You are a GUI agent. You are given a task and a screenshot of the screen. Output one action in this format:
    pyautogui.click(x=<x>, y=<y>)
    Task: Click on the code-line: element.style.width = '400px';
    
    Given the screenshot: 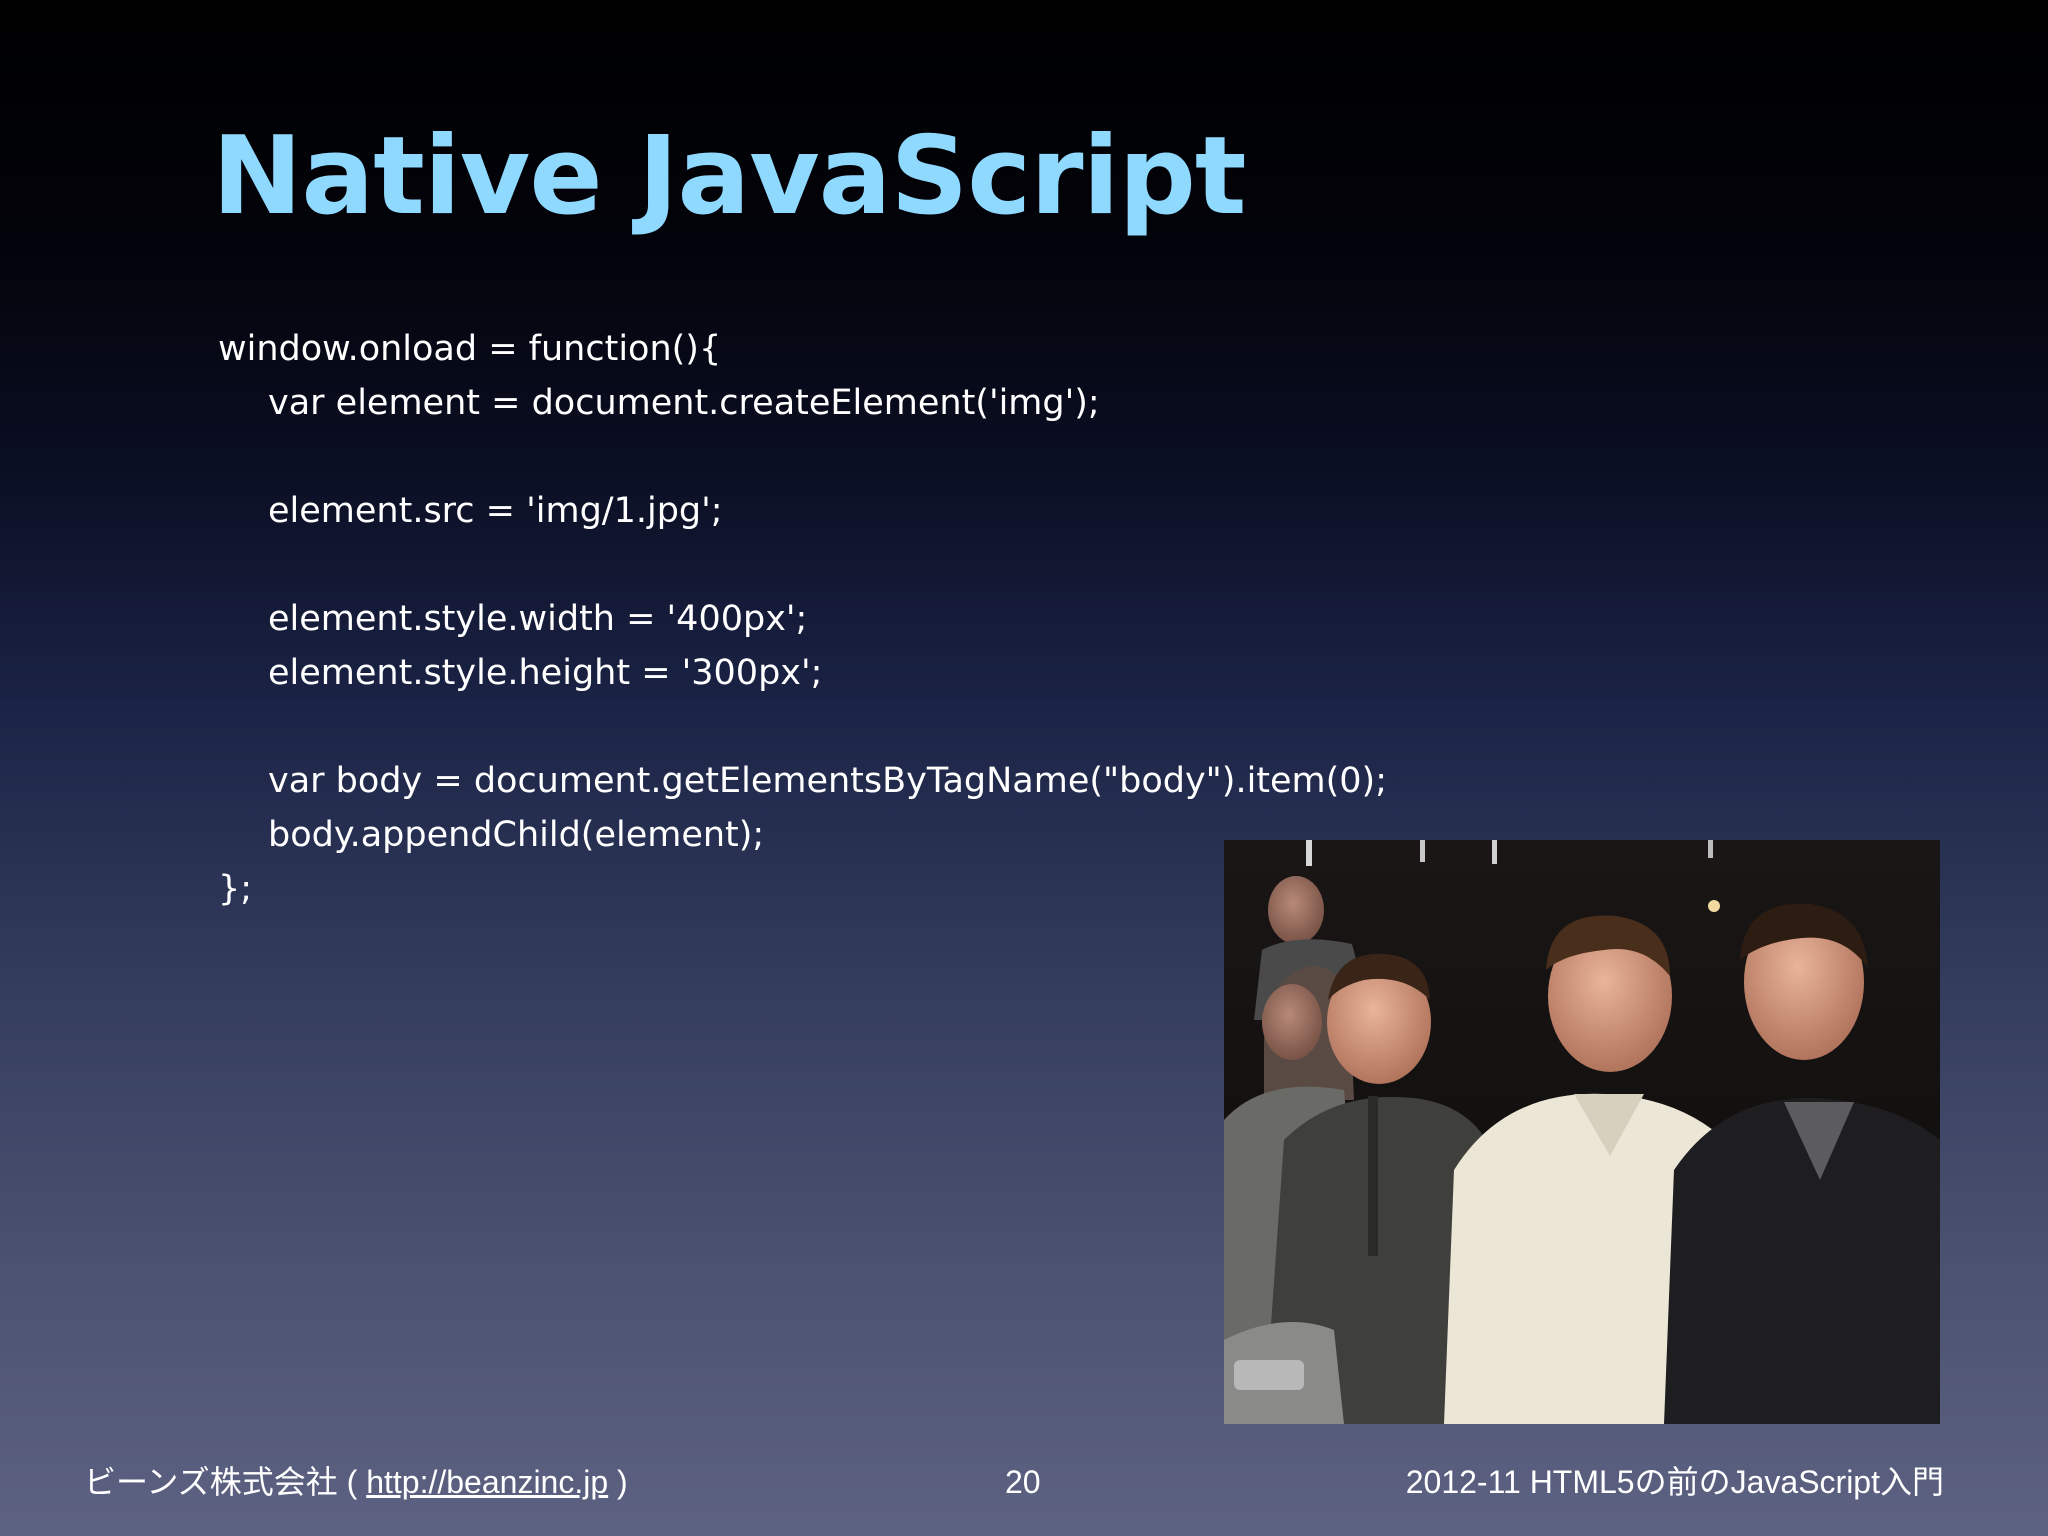 What is the action you would take?
    pyautogui.click(x=538, y=619)
    